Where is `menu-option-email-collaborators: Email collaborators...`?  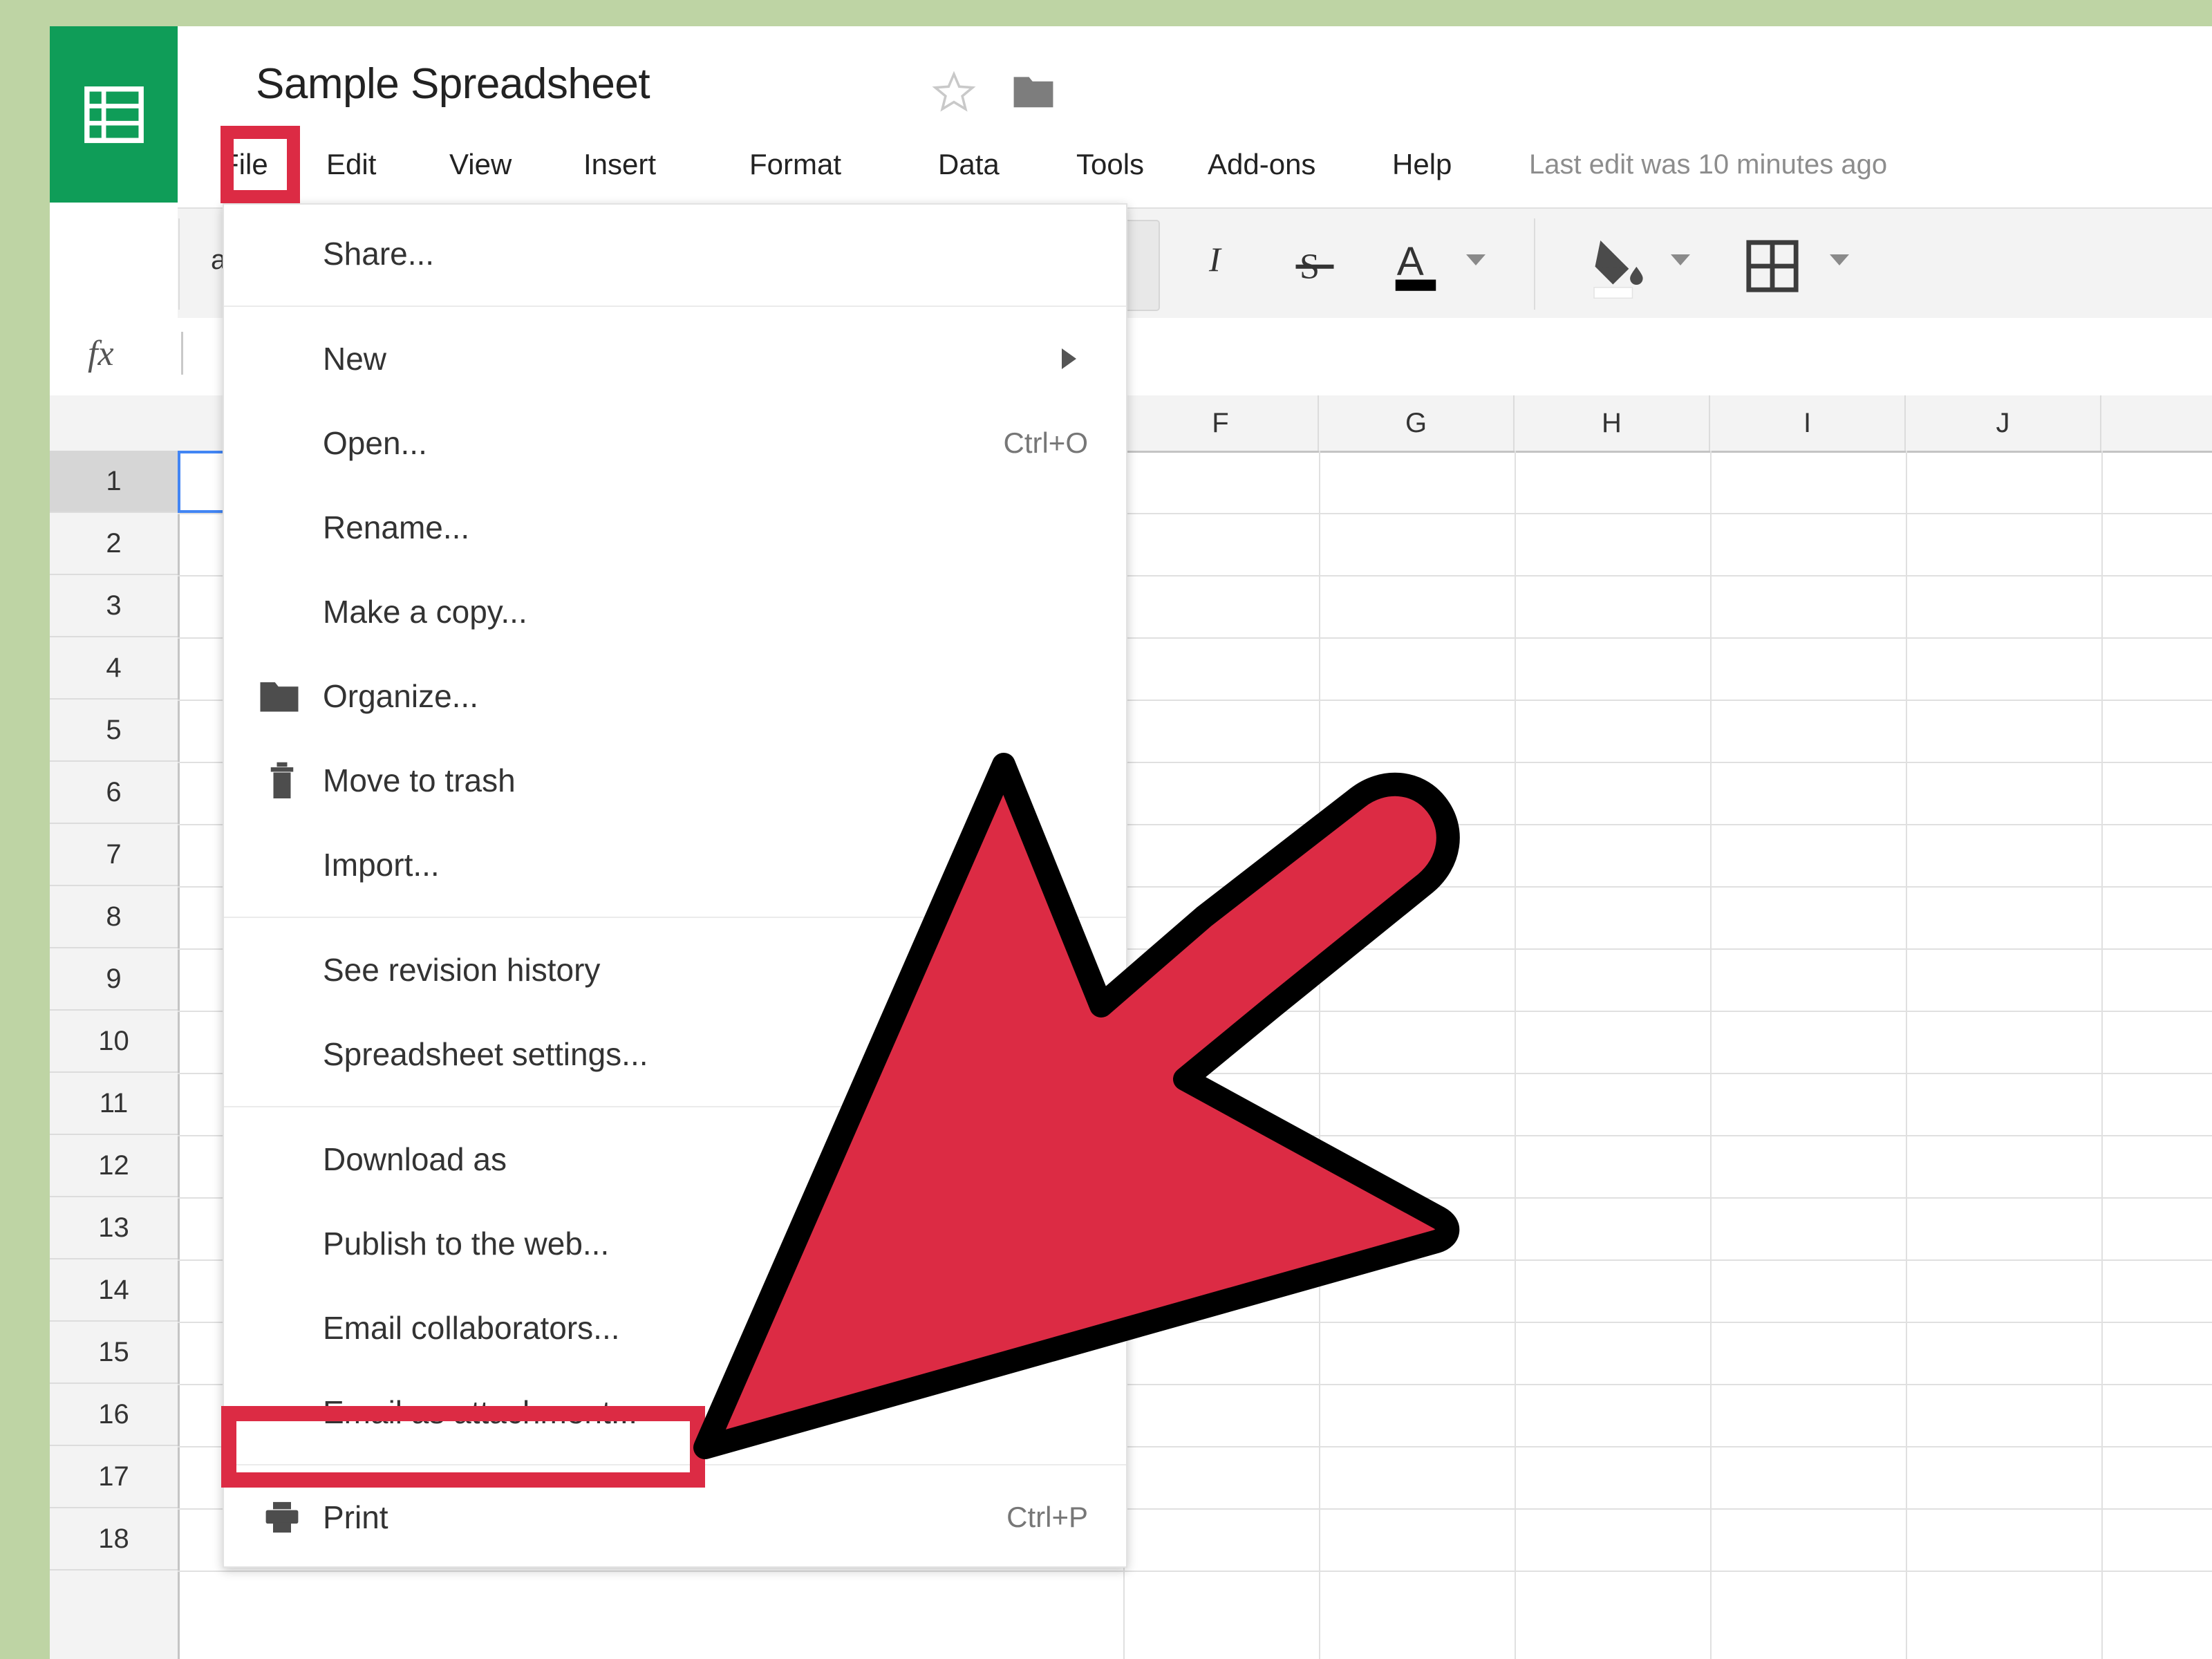
menu-option-email-collaborators: Email collaborators... is located at coordinates (675, 1328).